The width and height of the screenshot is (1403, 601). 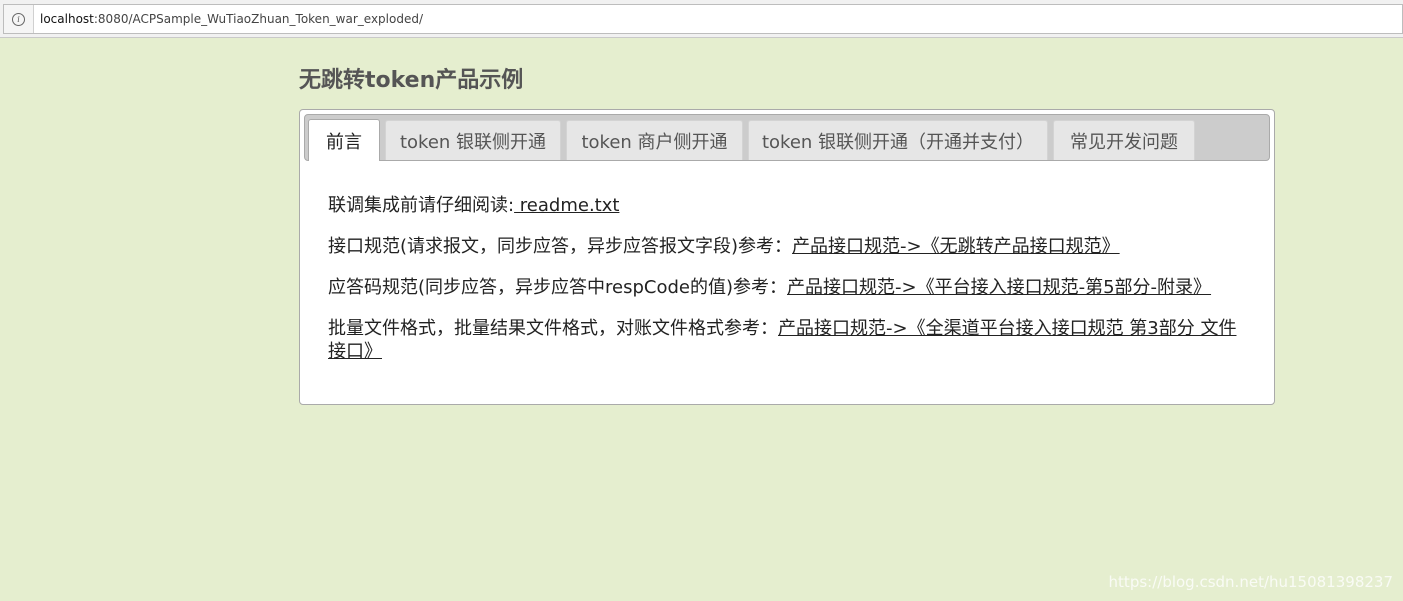 I want to click on tab-token-merchant-open: token 商户侧开通, so click(x=654, y=140).